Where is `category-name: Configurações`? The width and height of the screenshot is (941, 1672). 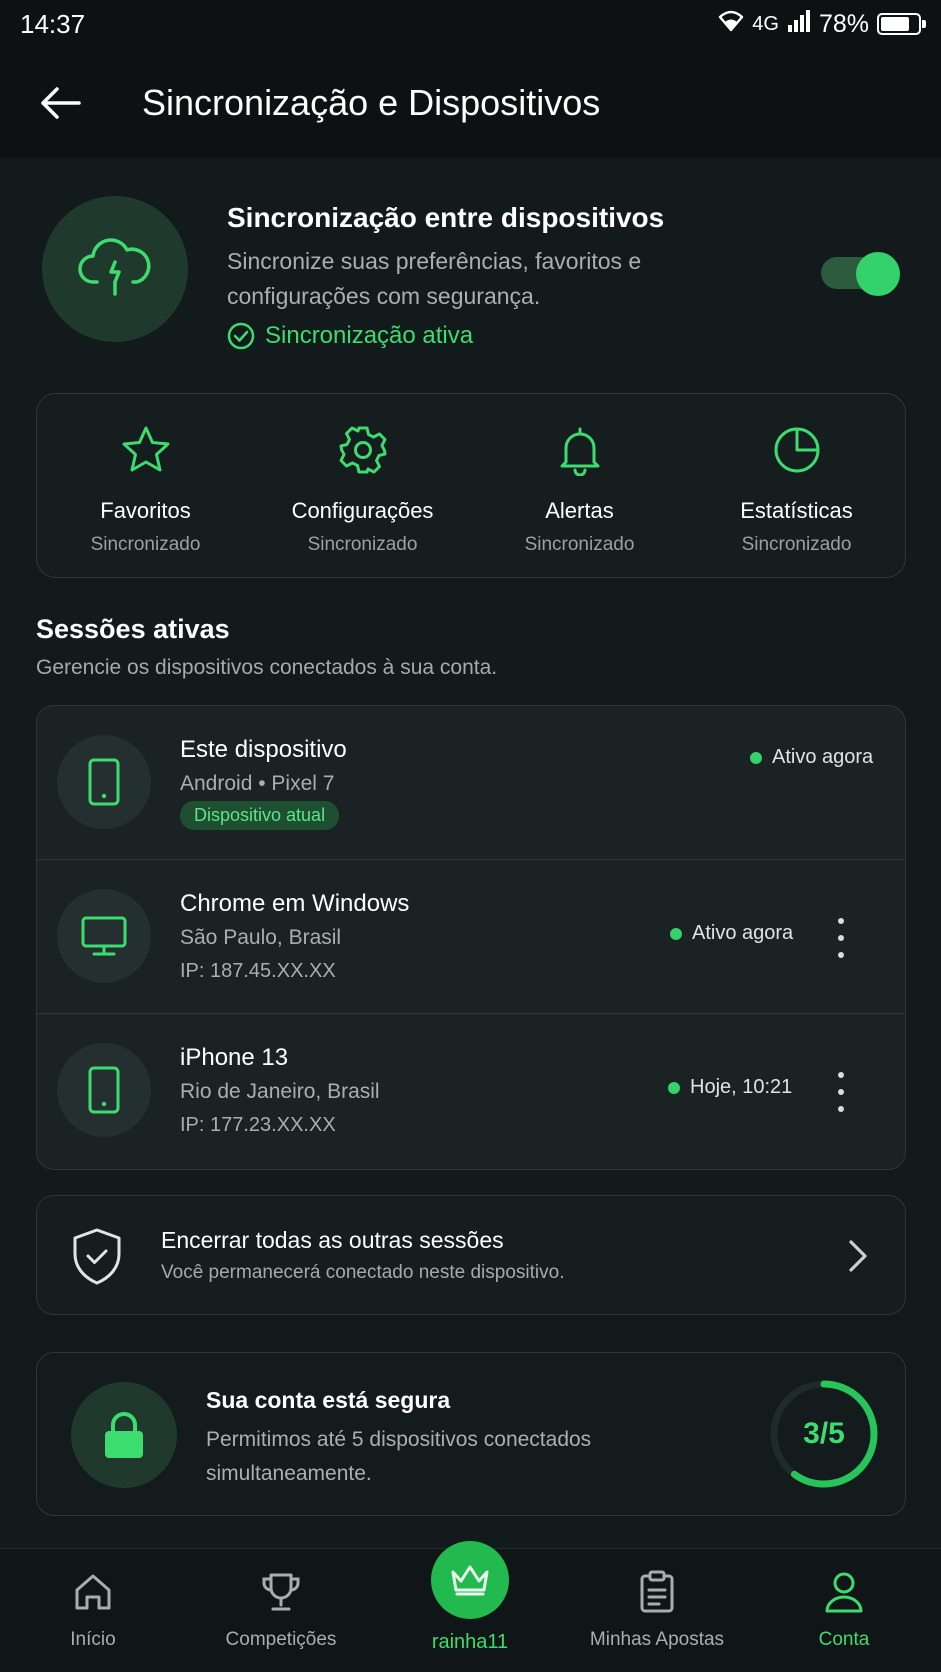 category-name: Configurações is located at coordinates (362, 510).